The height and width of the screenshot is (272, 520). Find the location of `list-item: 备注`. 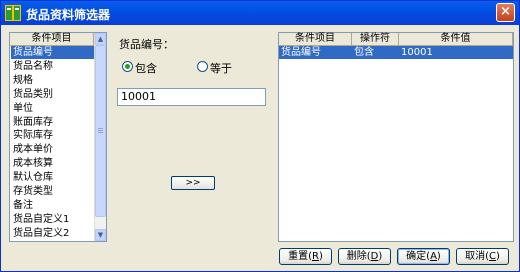

list-item: 备注 is located at coordinates (53, 205).